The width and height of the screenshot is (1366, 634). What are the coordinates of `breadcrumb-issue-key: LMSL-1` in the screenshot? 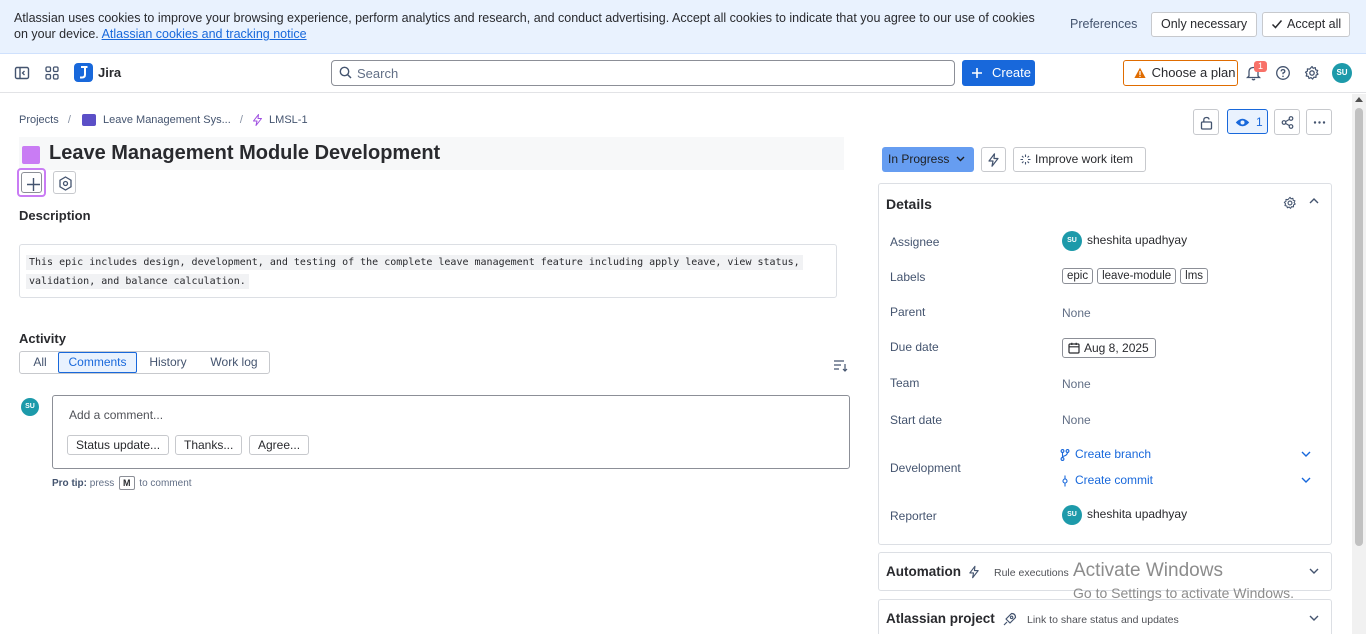 It's located at (288, 120).